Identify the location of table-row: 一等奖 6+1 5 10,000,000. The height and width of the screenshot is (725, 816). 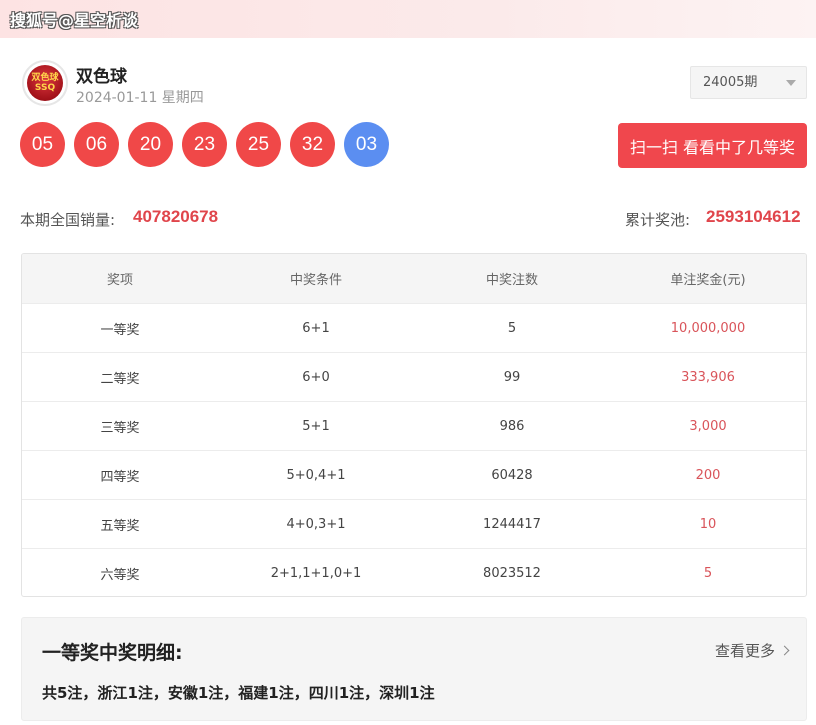
(414, 327).